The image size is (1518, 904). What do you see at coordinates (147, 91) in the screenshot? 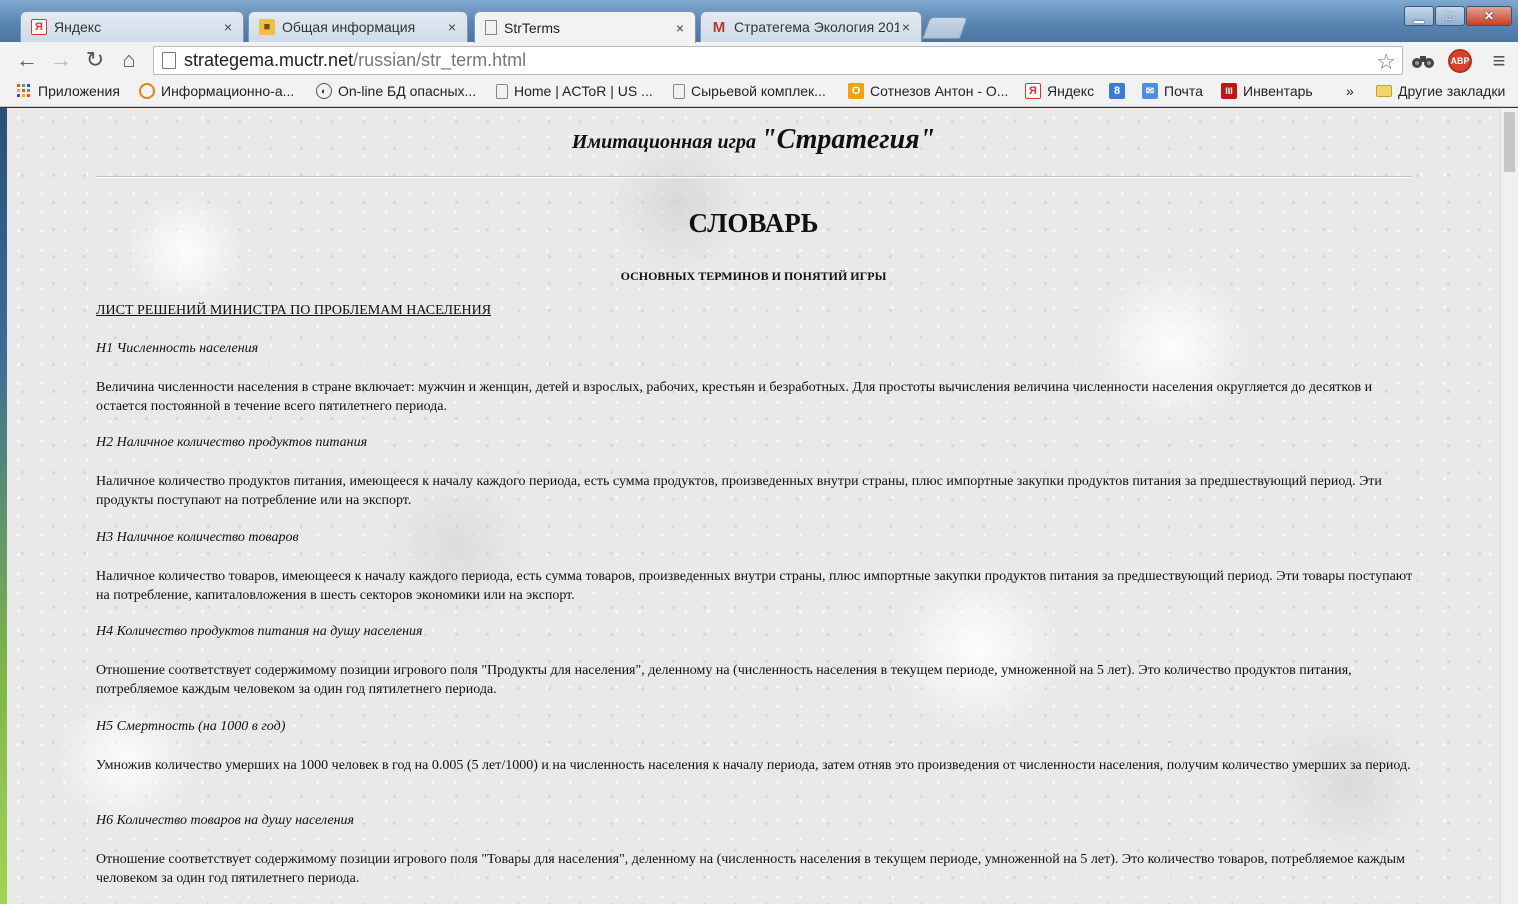
I see `info-circle-icon` at bounding box center [147, 91].